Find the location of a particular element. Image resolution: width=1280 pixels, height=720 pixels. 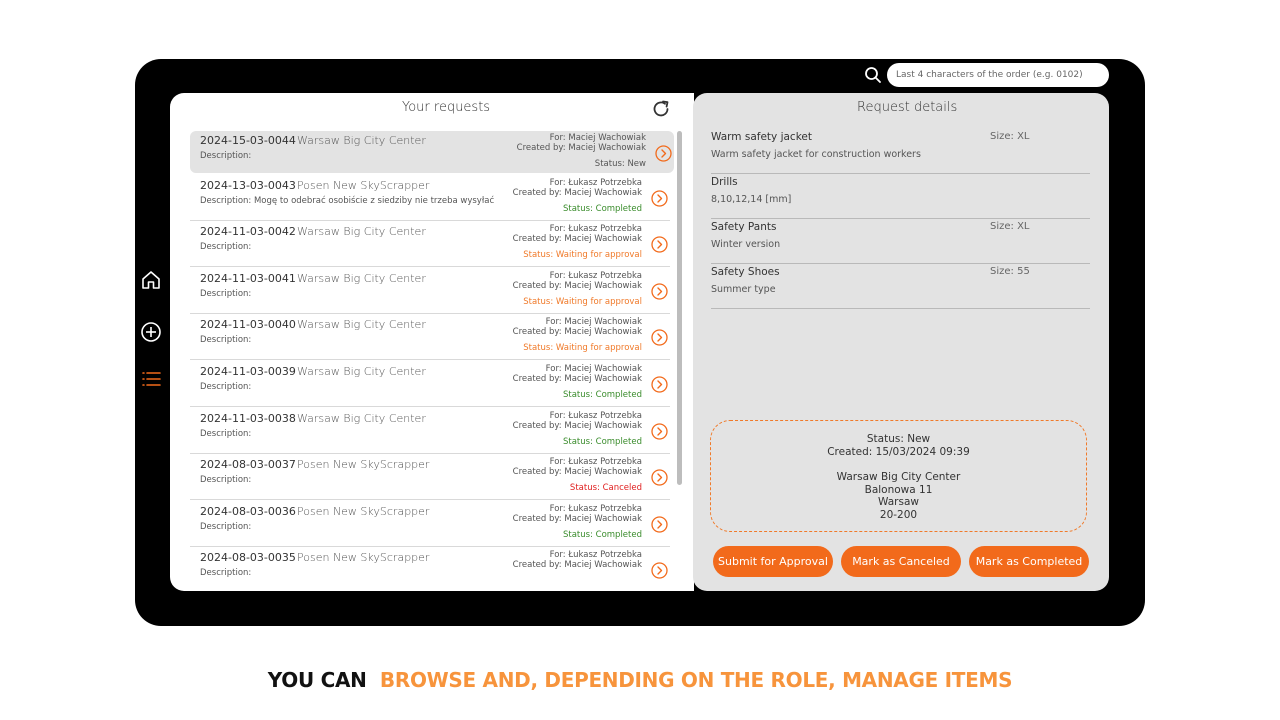

info-postal: 20-200 is located at coordinates (898, 514).